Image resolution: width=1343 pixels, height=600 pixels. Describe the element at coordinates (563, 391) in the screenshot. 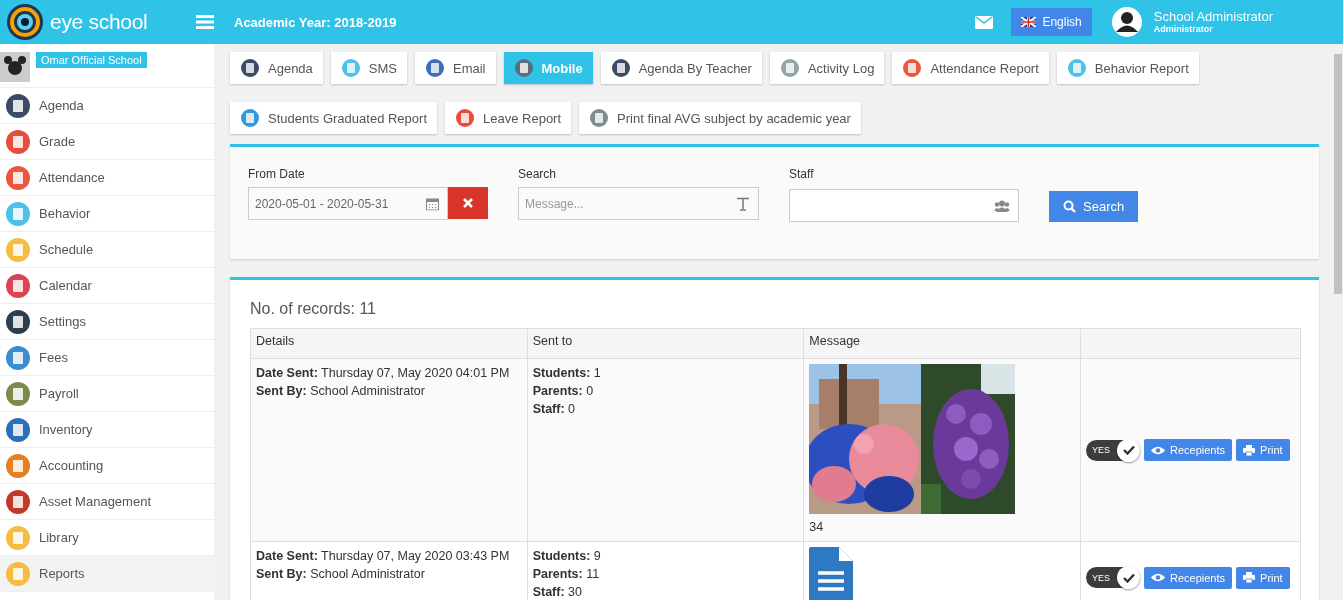

I see `parents-count: Parents: 0` at that location.